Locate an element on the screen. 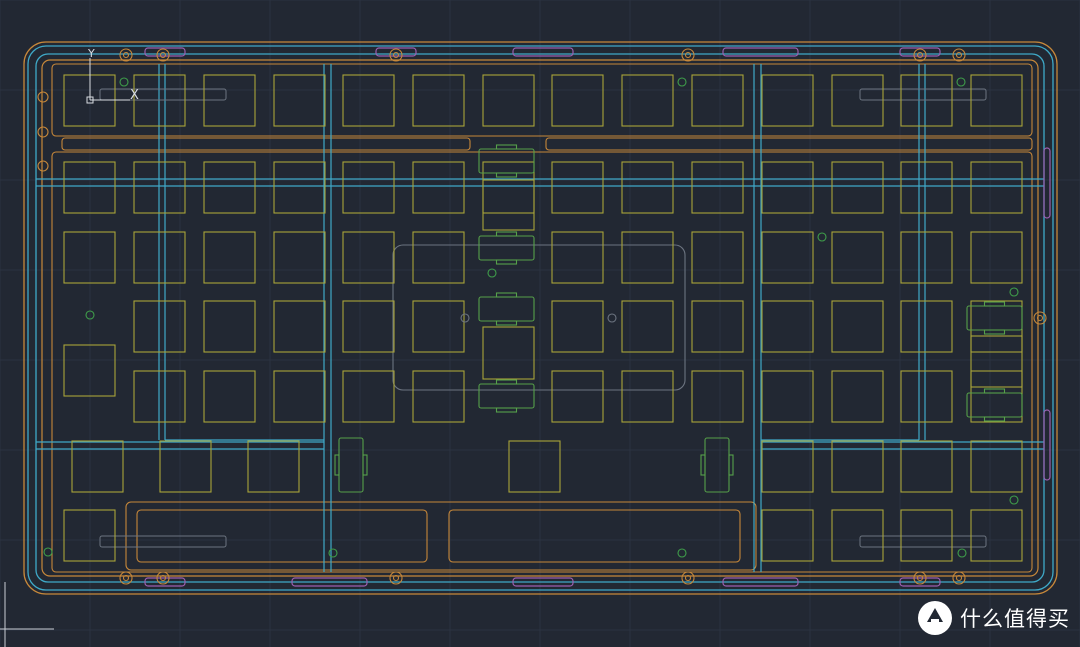 This screenshot has height=647, width=1080. crosshair-cursor is located at coordinates (27, 614).